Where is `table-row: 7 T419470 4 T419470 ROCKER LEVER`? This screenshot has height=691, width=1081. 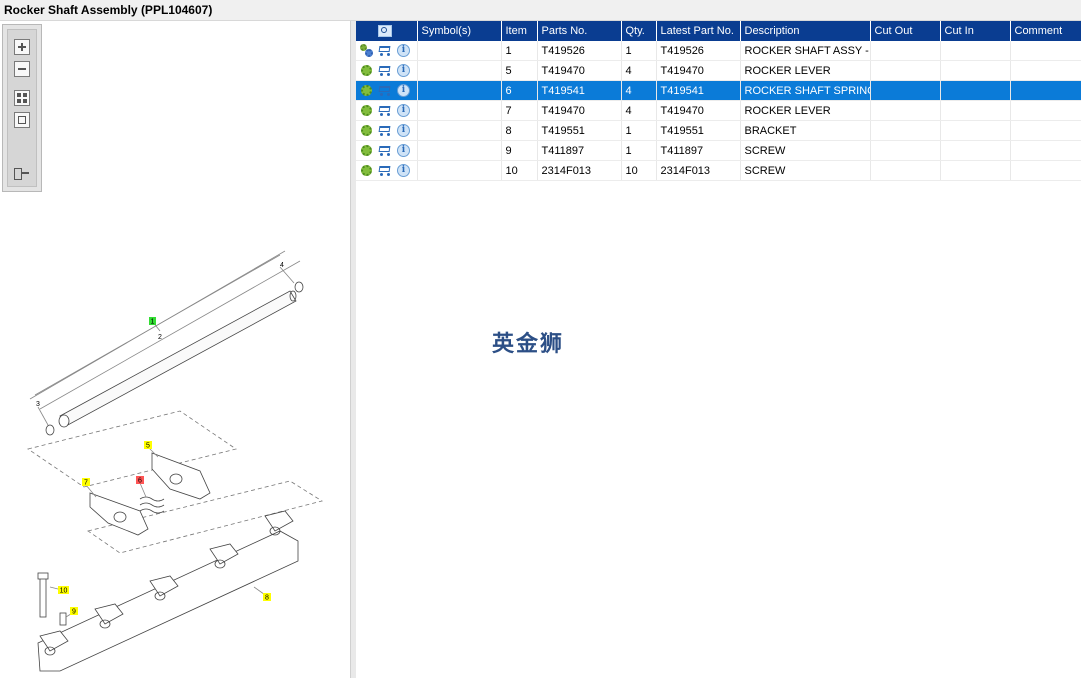
table-row: 7 T419470 4 T419470 ROCKER LEVER is located at coordinates (718, 110).